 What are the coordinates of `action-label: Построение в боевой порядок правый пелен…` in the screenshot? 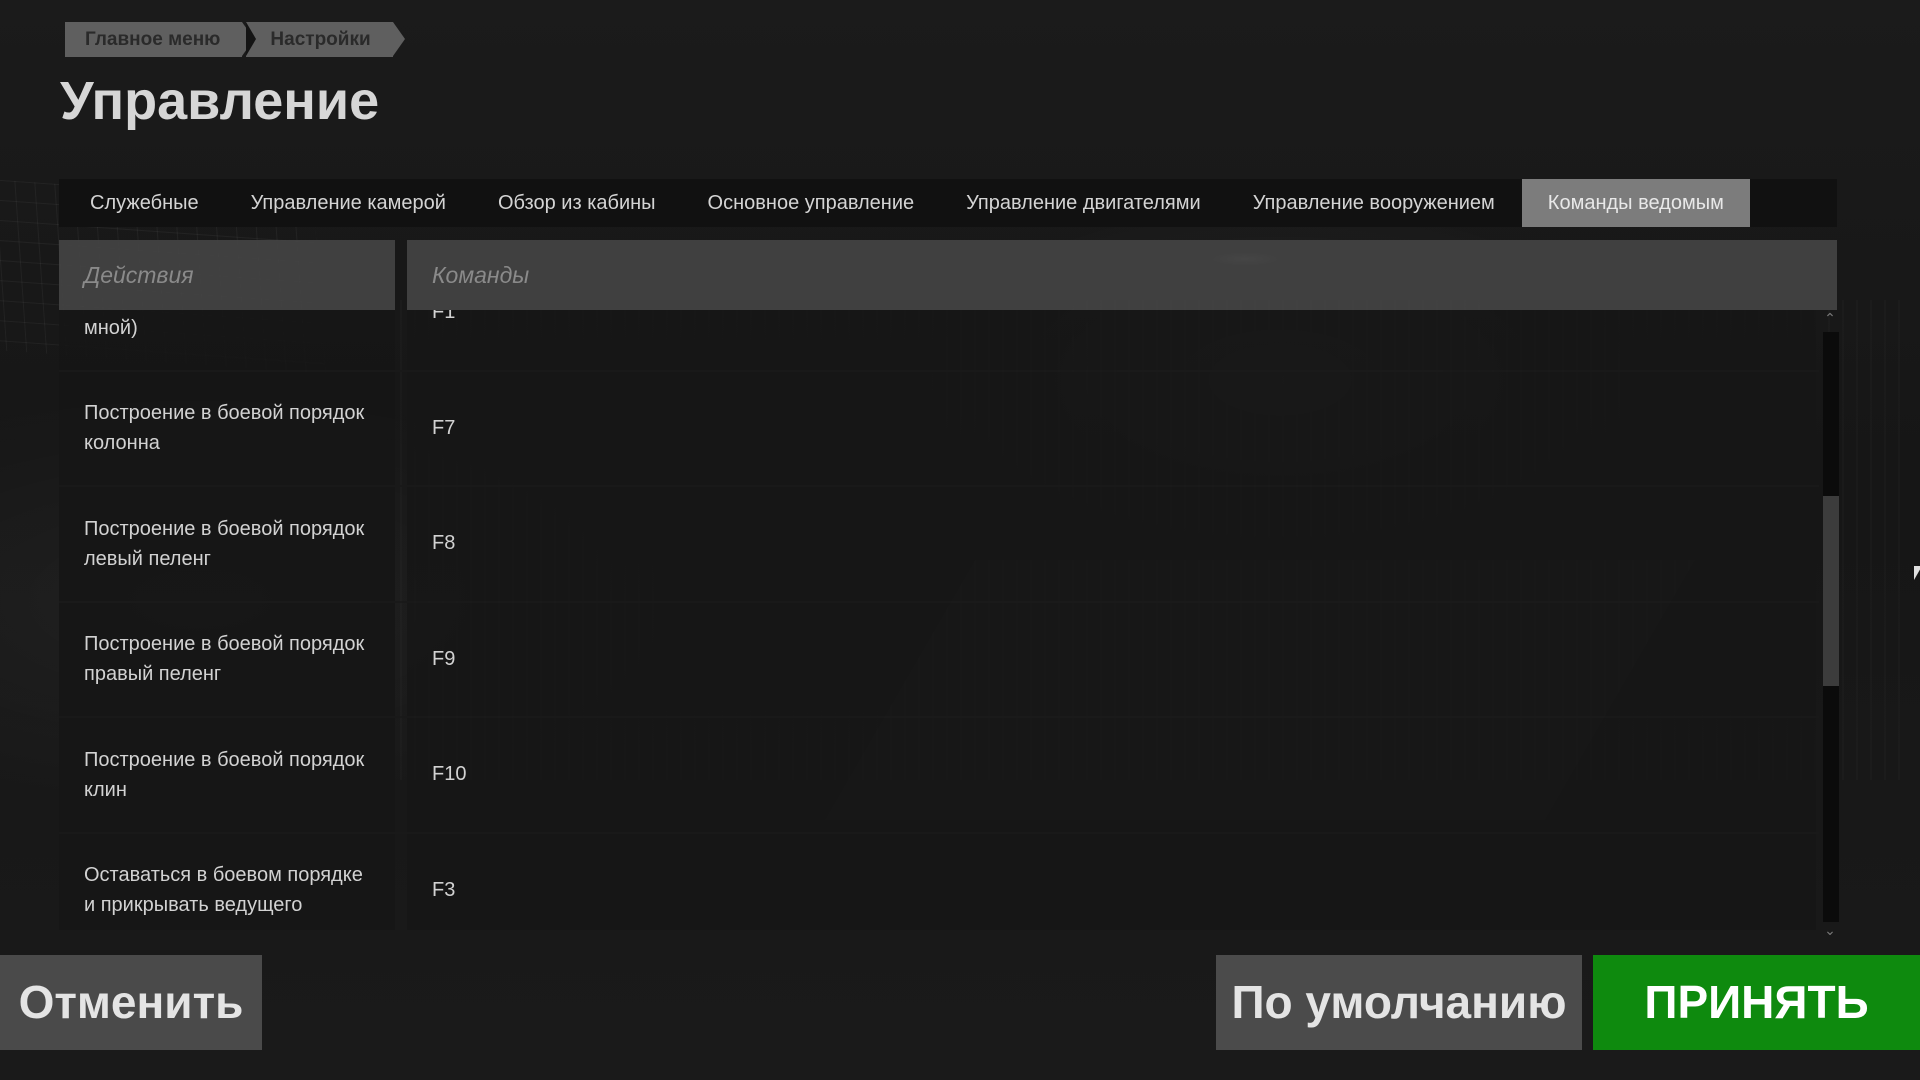 It's located at (227, 659).